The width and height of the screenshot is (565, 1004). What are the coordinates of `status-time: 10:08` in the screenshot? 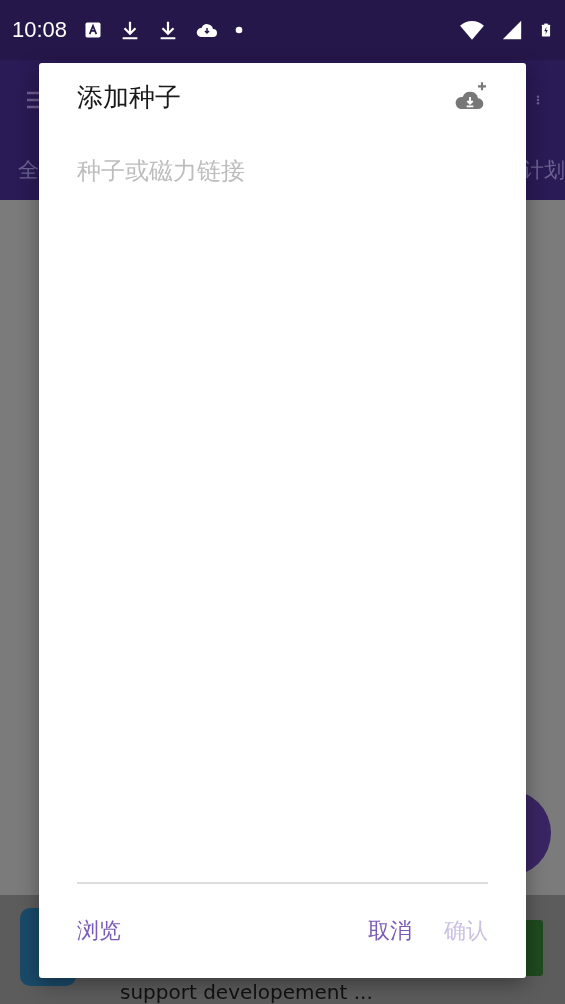 It's located at (40, 30).